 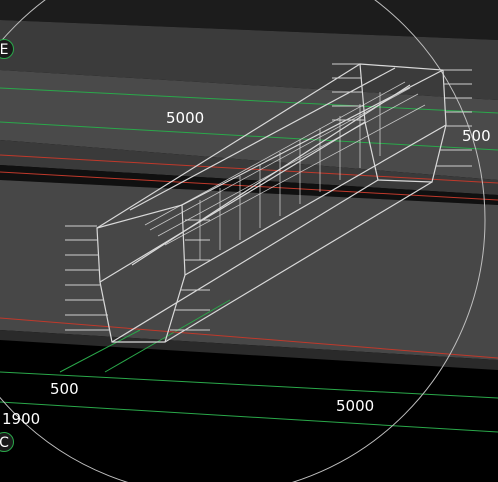 I want to click on dimension-left-width: 500, so click(x=64, y=389).